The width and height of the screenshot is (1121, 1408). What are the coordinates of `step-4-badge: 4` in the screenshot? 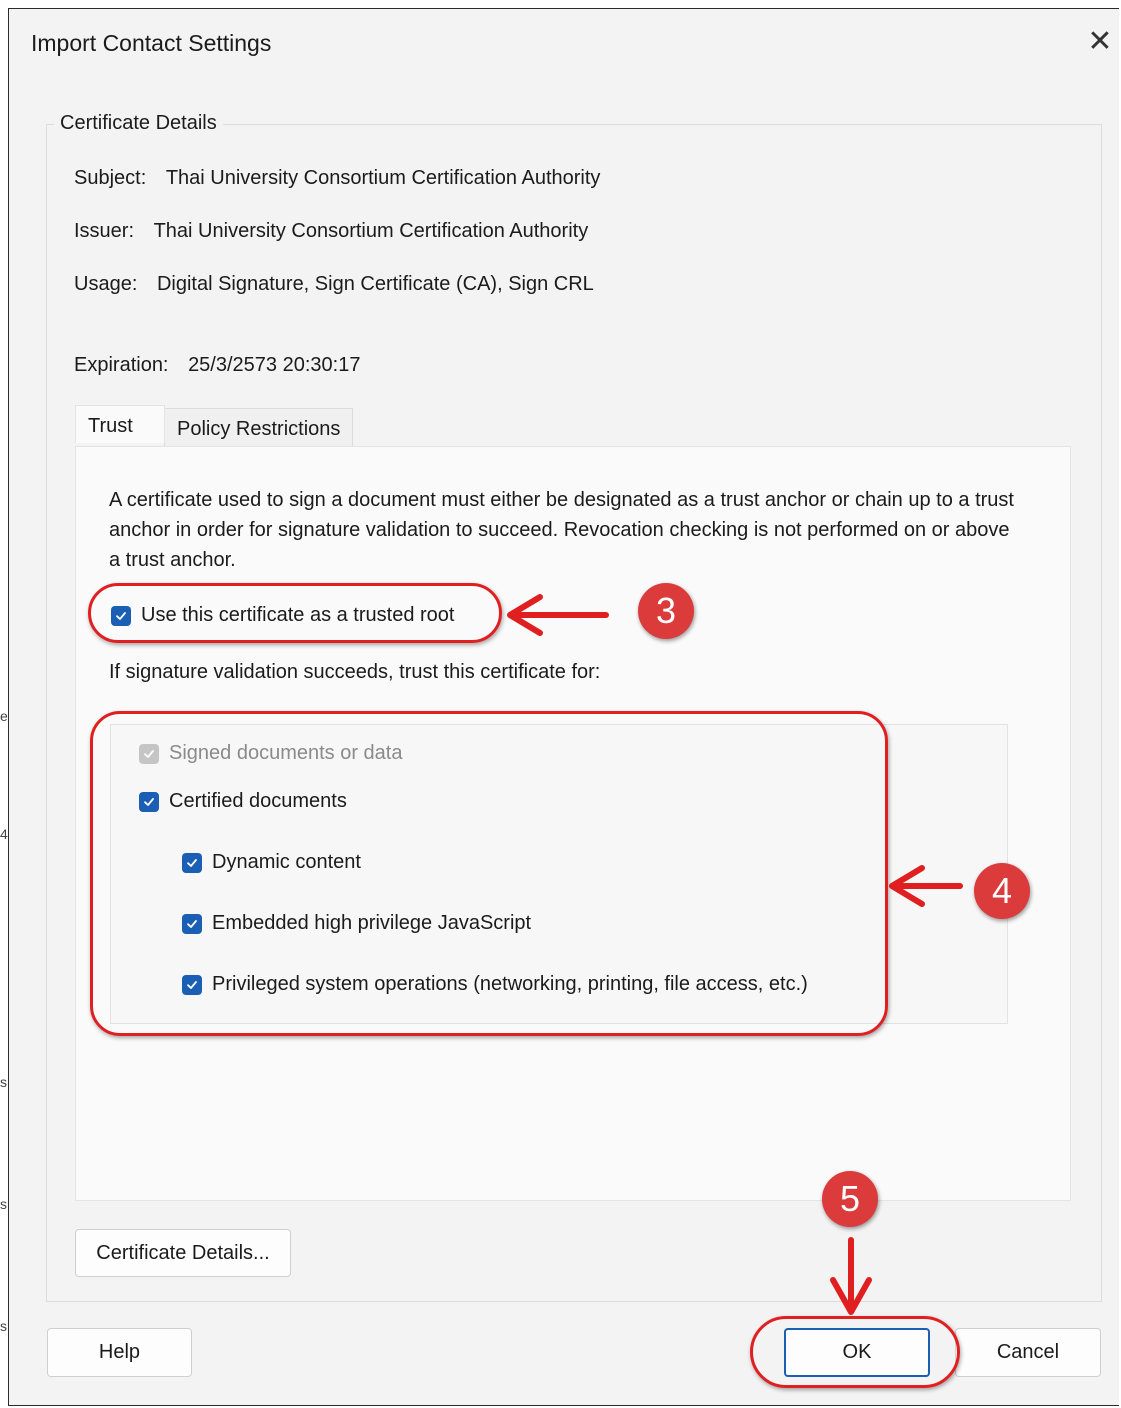 It's located at (1002, 891).